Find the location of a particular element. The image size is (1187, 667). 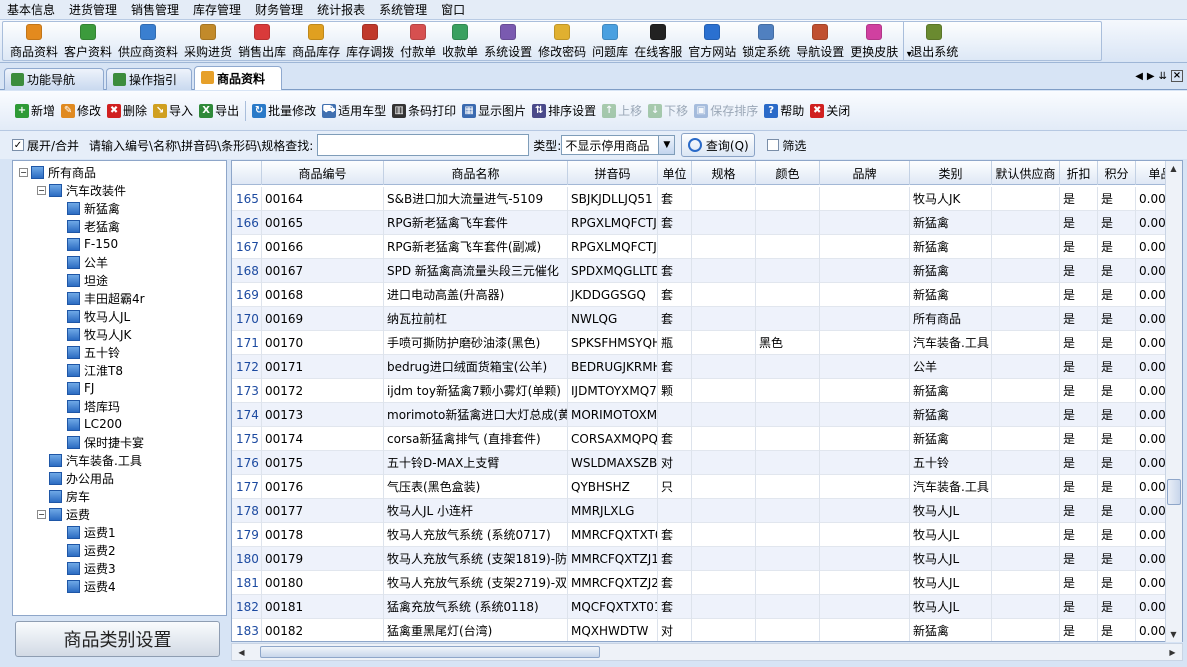

table-row: 169 00168 进口电动高盖(升高器) JKDDGGSGQ 套新猛禽是是 0.00 is located at coordinates (707, 295).